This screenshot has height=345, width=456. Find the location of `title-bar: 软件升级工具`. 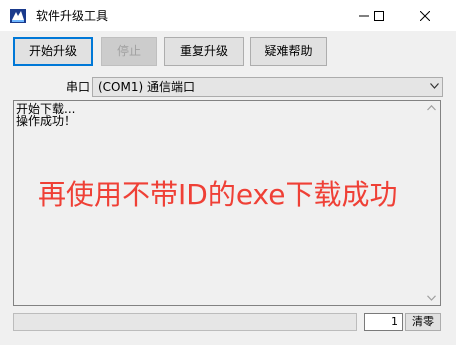

title-bar: 软件升级工具 is located at coordinates (228, 15).